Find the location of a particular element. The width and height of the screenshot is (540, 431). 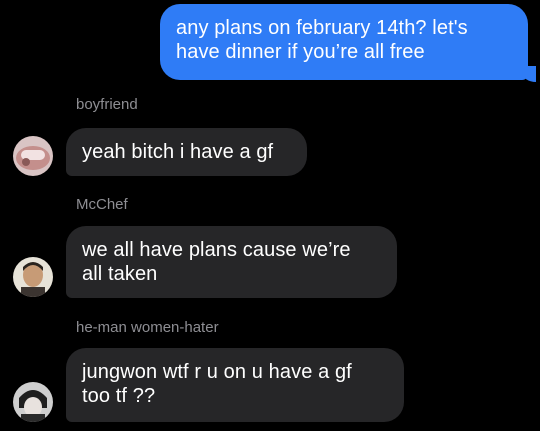

message-line: jungwon wtf r u on u have a gf is located at coordinates (217, 372).